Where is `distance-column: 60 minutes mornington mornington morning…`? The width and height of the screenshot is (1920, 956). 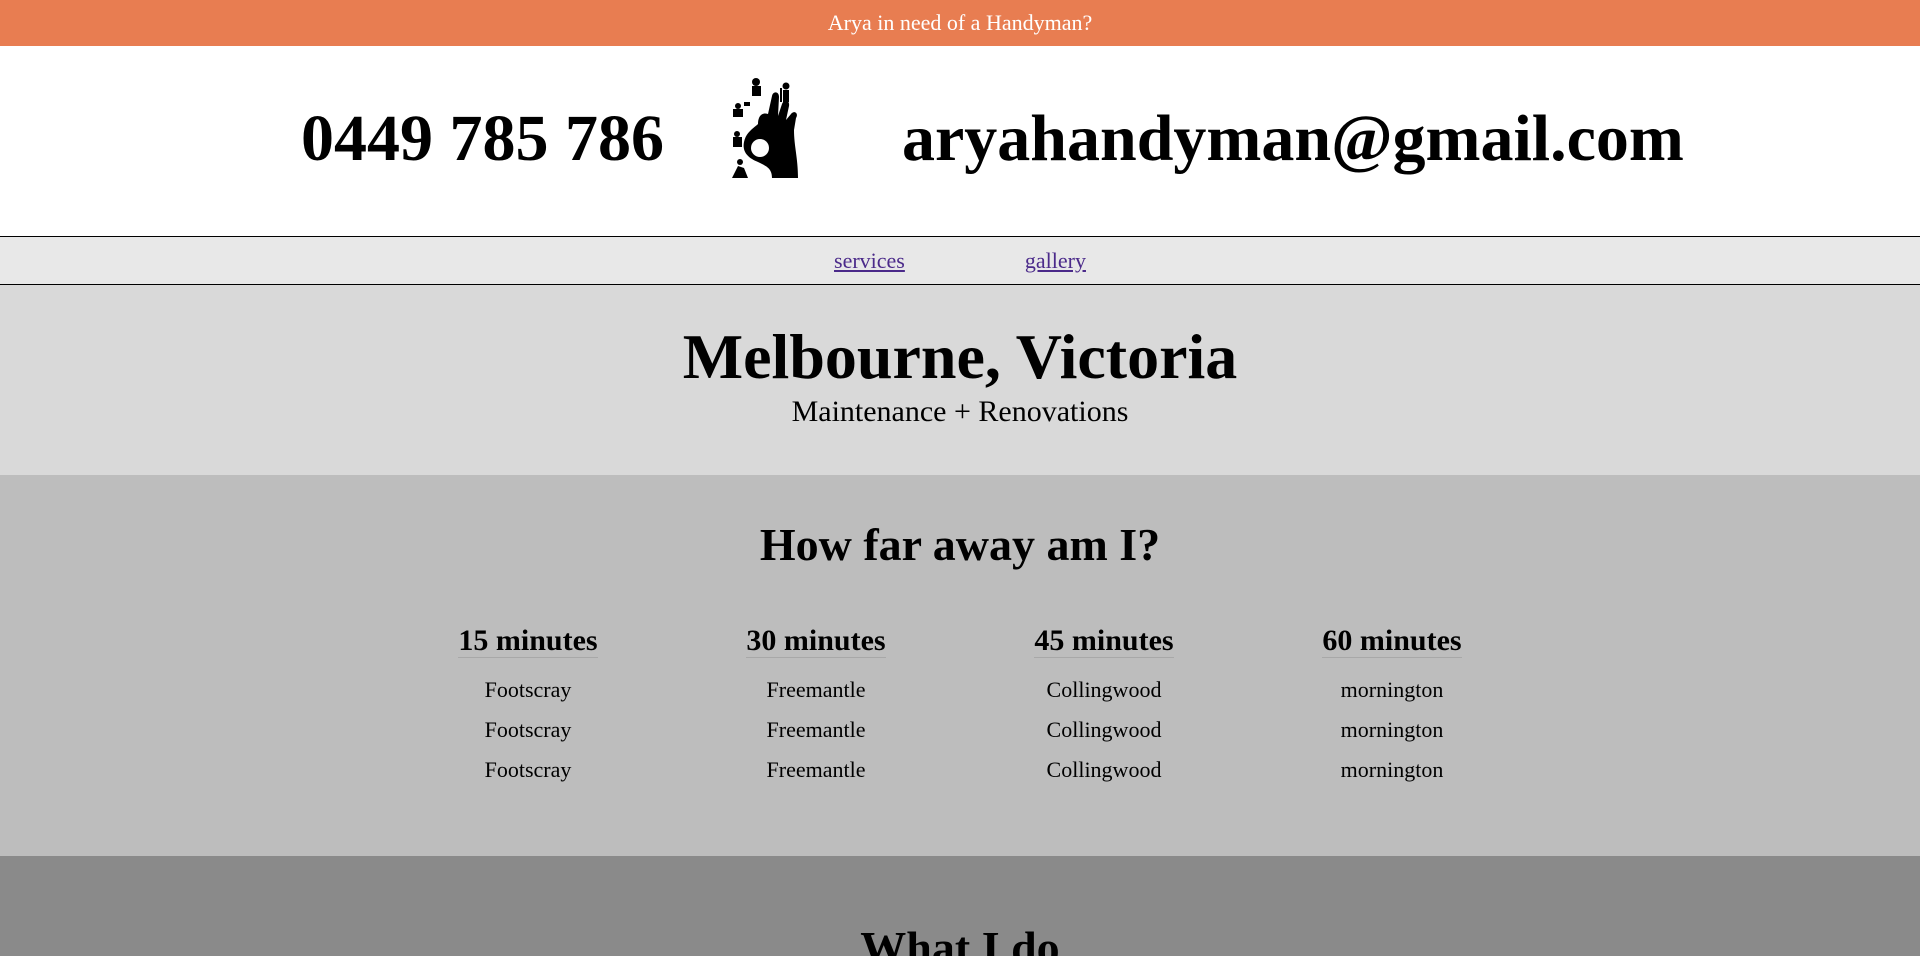
distance-column: 60 minutes mornington mornington morning… is located at coordinates (1392, 707).